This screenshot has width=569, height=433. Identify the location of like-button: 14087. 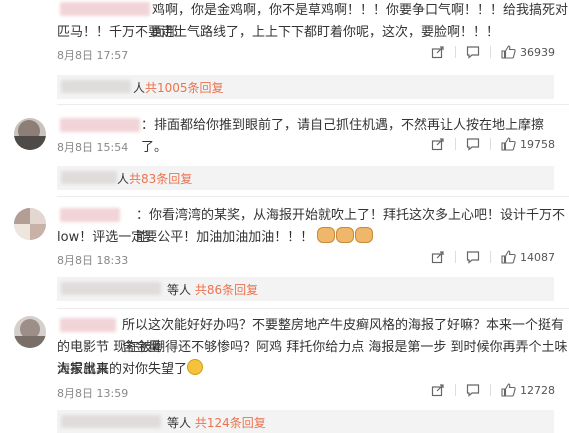
(528, 257).